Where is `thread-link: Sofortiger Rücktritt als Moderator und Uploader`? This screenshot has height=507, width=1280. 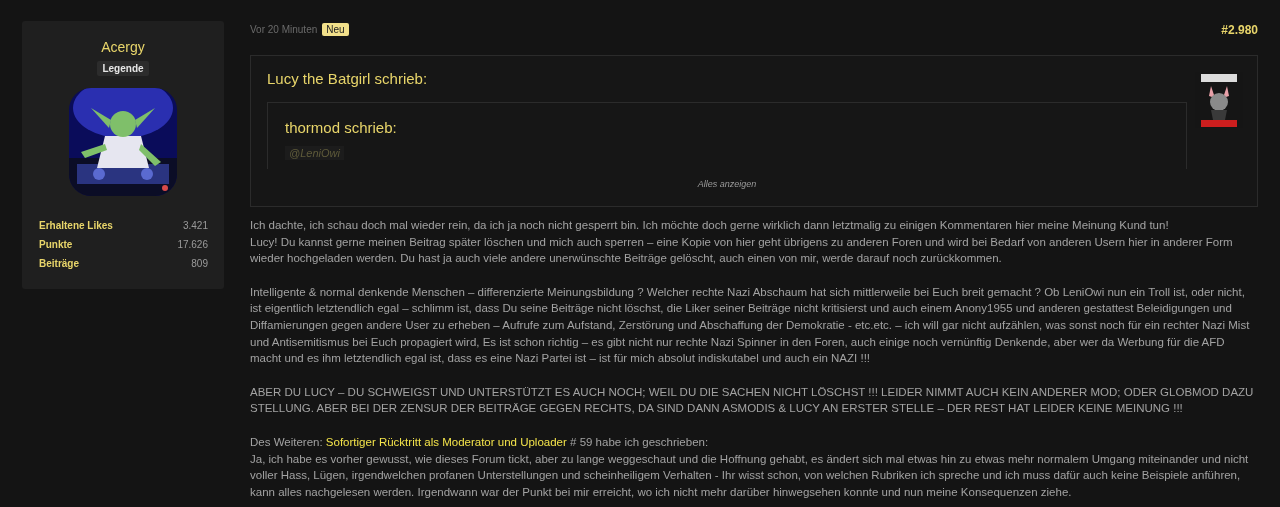 thread-link: Sofortiger Rücktritt als Moderator und Uploader is located at coordinates (446, 441).